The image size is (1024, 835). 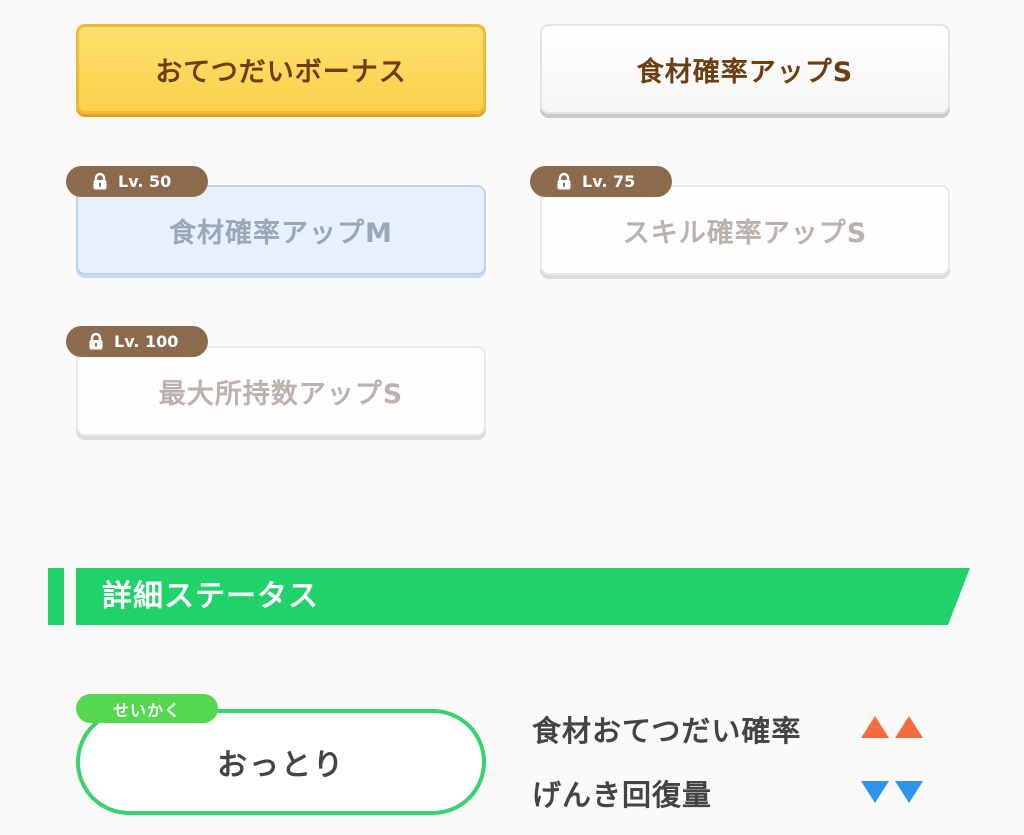 I want to click on skill-button-ingredient-s: 食材確率アップS, so click(x=745, y=69).